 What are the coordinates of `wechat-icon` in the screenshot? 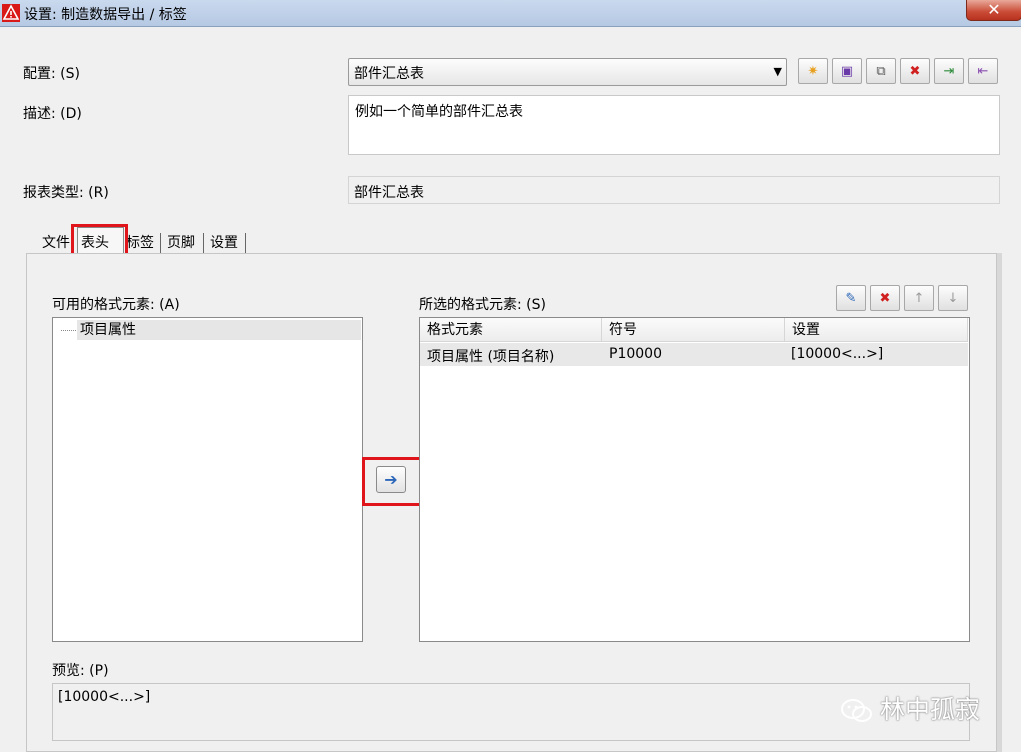 It's located at (856, 710).